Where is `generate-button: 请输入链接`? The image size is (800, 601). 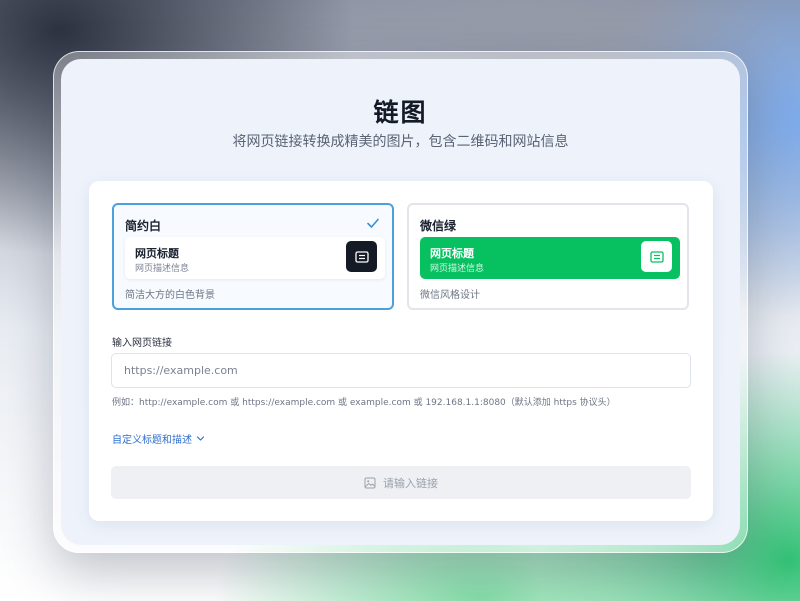 generate-button: 请输入链接 is located at coordinates (401, 482).